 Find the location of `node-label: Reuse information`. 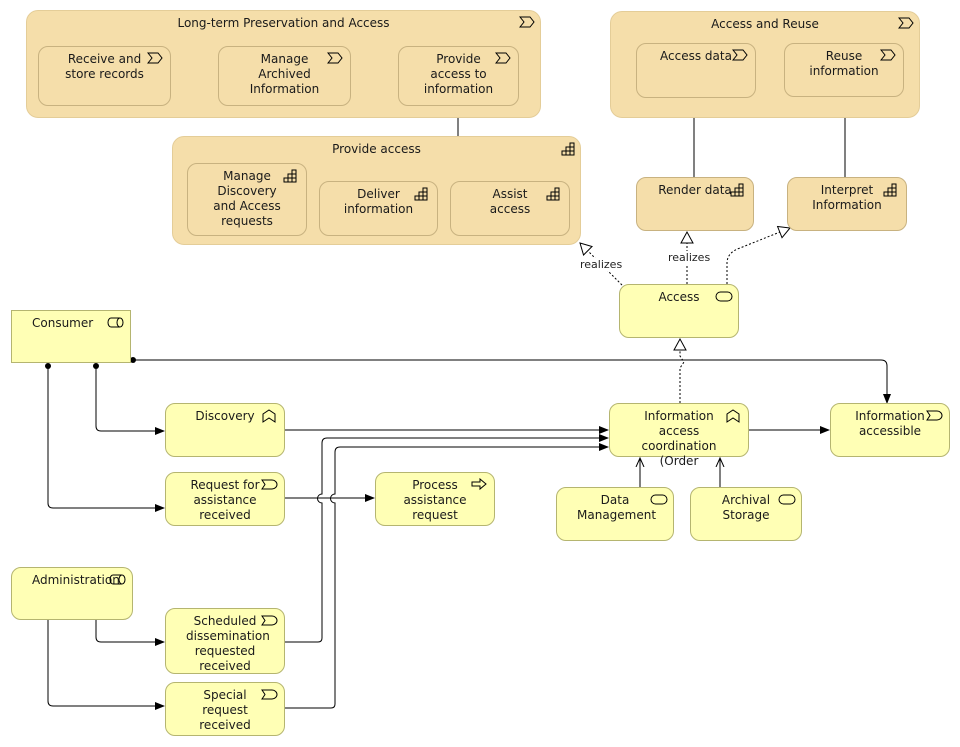

node-label: Reuse information is located at coordinates (844, 63).